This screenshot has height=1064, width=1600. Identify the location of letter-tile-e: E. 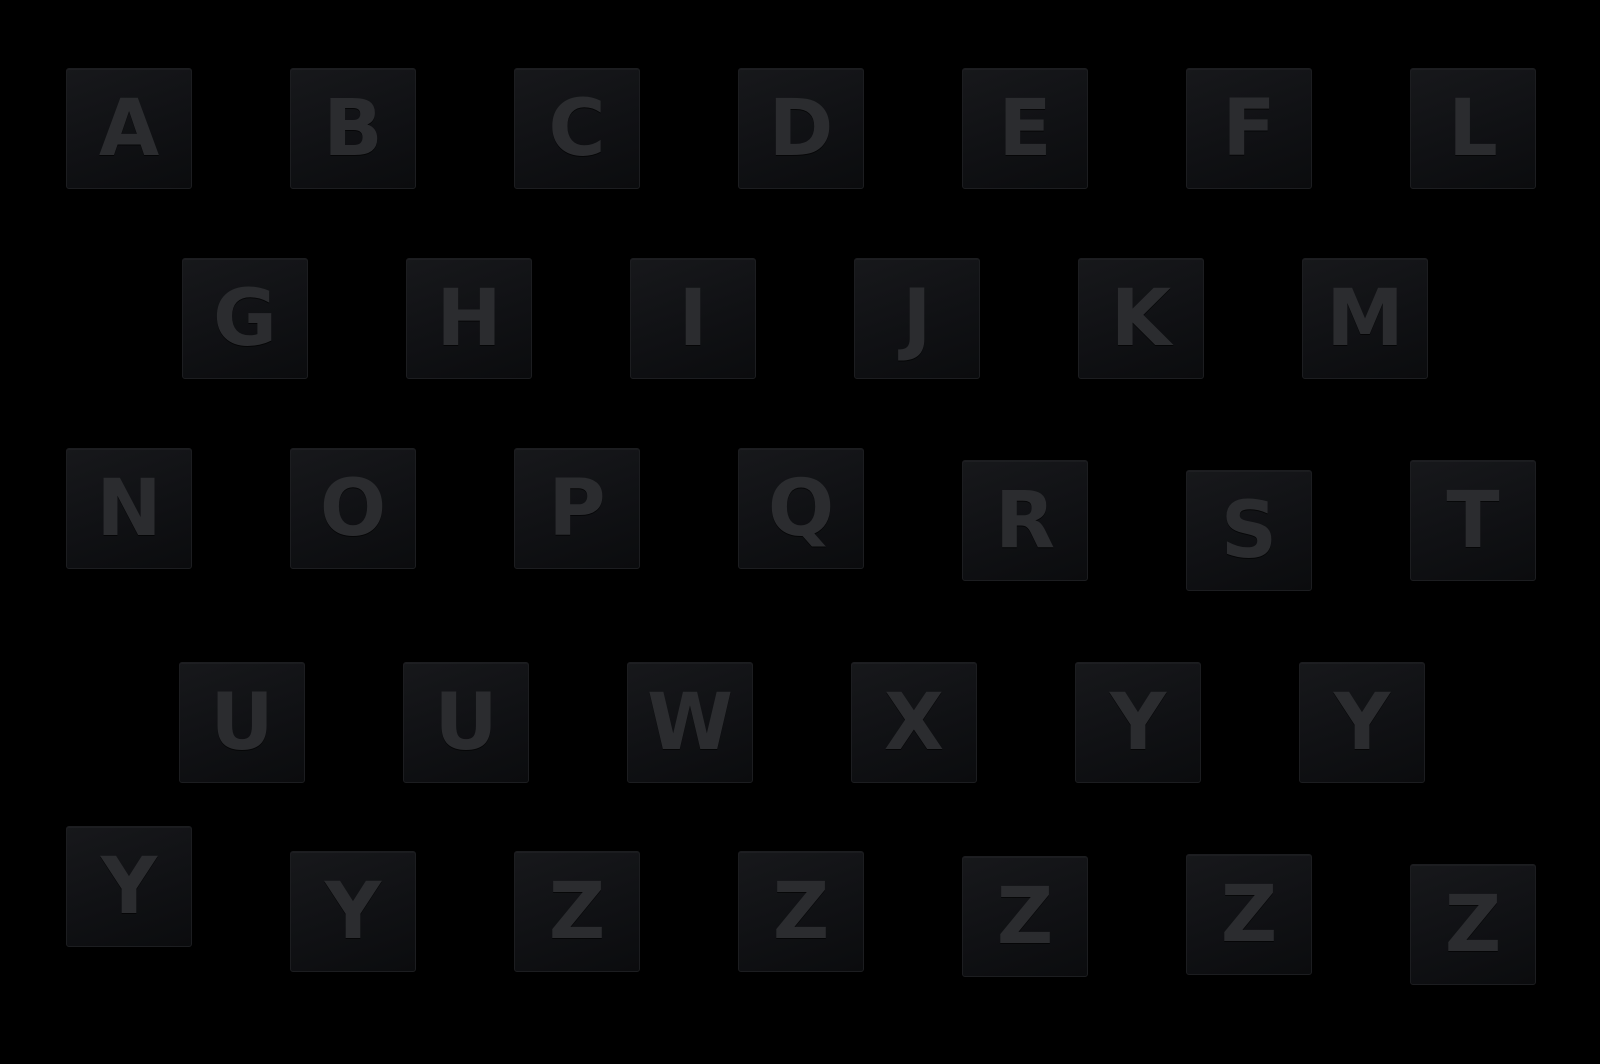
(1025, 128).